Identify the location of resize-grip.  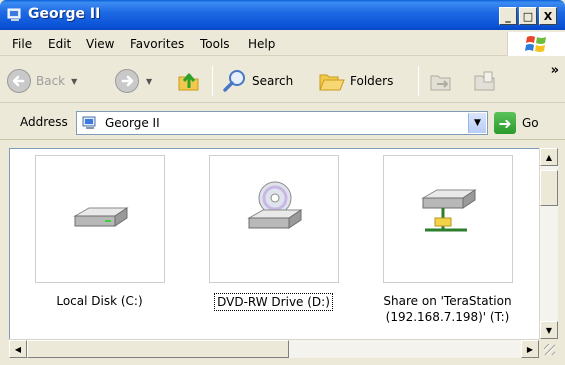
(548, 348).